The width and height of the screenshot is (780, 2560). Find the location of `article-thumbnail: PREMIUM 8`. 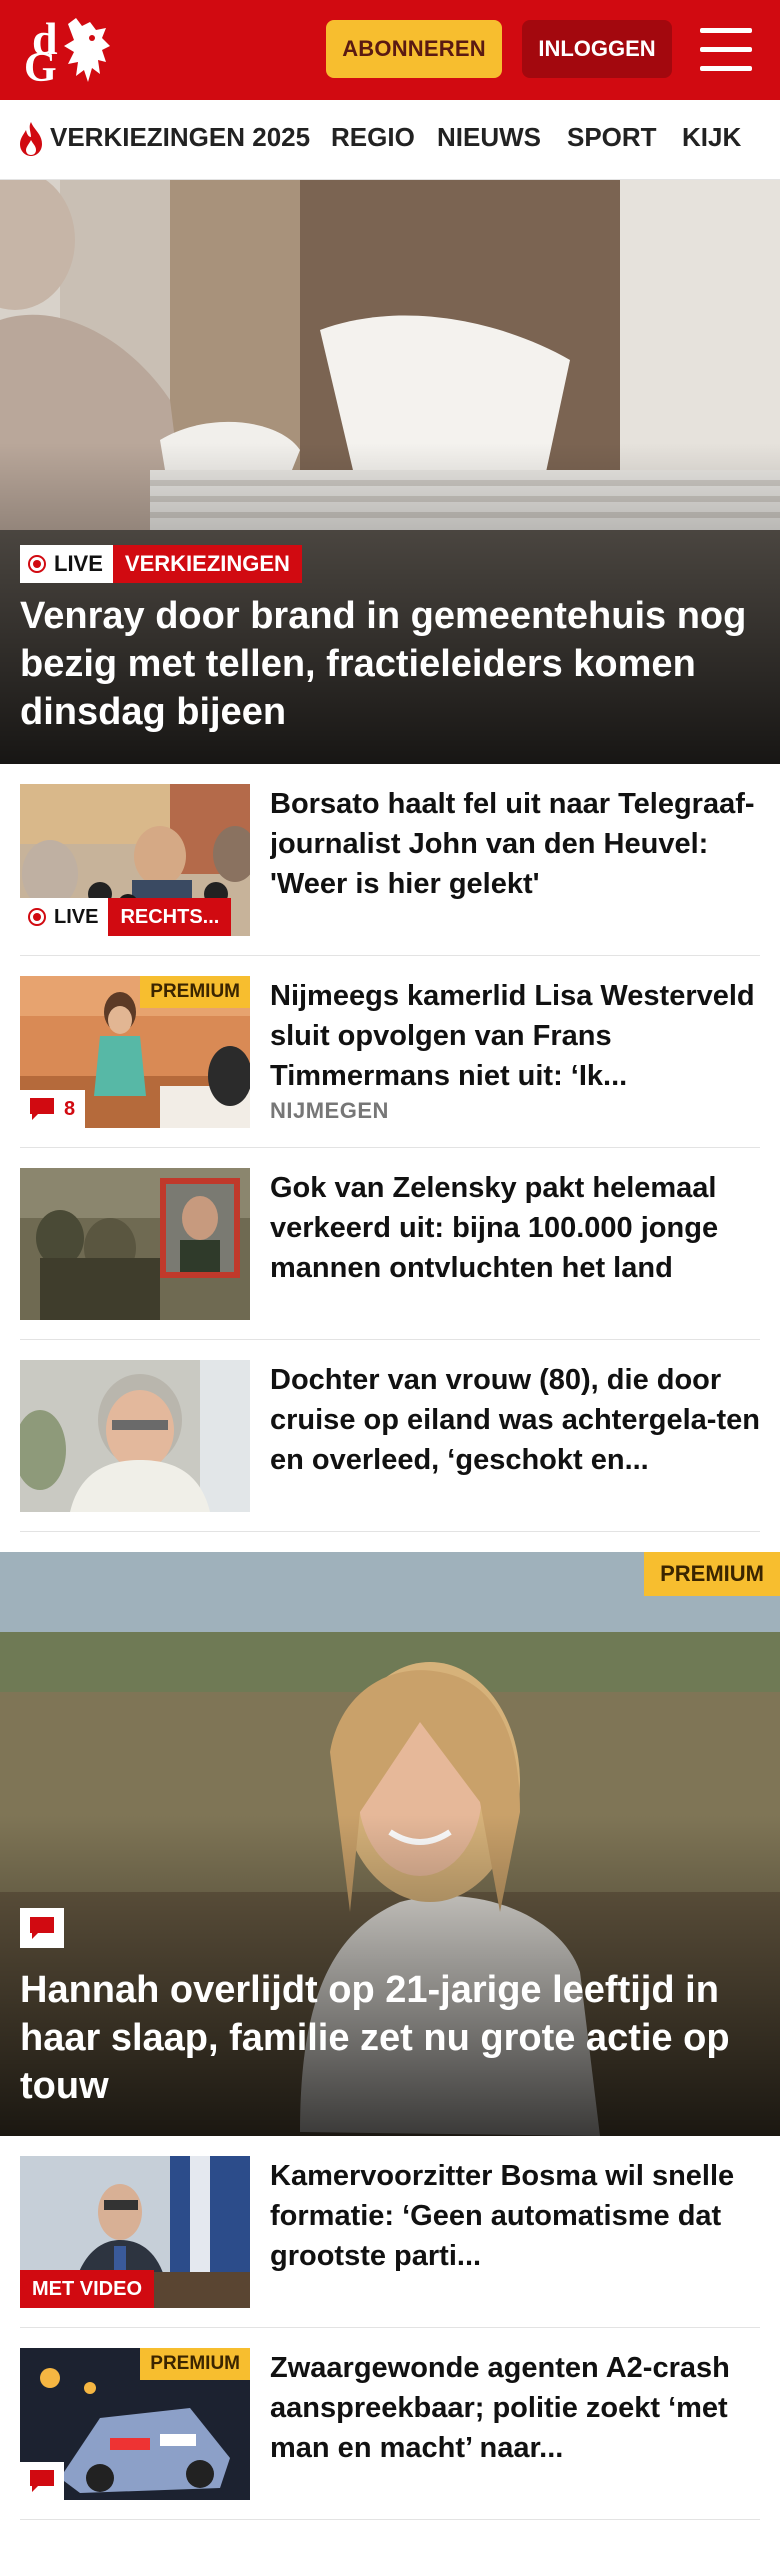

article-thumbnail: PREMIUM 8 is located at coordinates (135, 1052).